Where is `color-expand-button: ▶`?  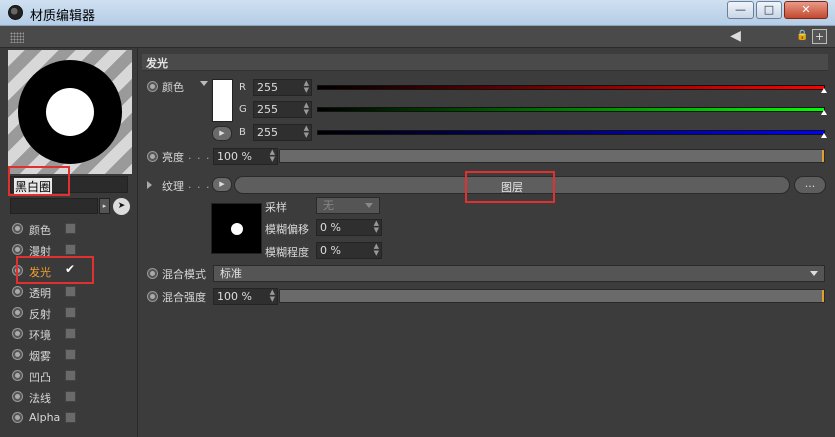
color-expand-button: ▶ is located at coordinates (222, 133).